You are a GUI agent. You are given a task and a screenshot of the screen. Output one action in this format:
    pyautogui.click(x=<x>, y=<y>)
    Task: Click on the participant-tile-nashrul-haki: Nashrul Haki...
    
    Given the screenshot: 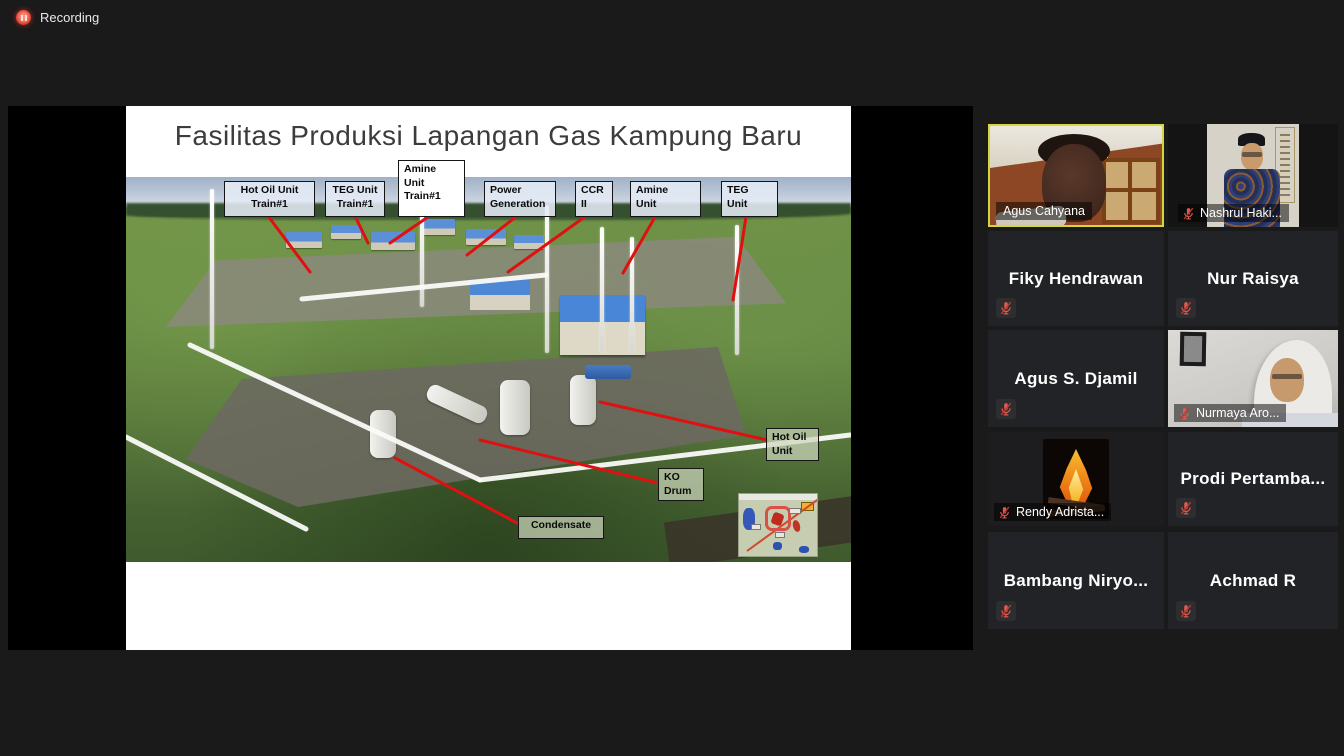 What is the action you would take?
    pyautogui.click(x=1253, y=175)
    